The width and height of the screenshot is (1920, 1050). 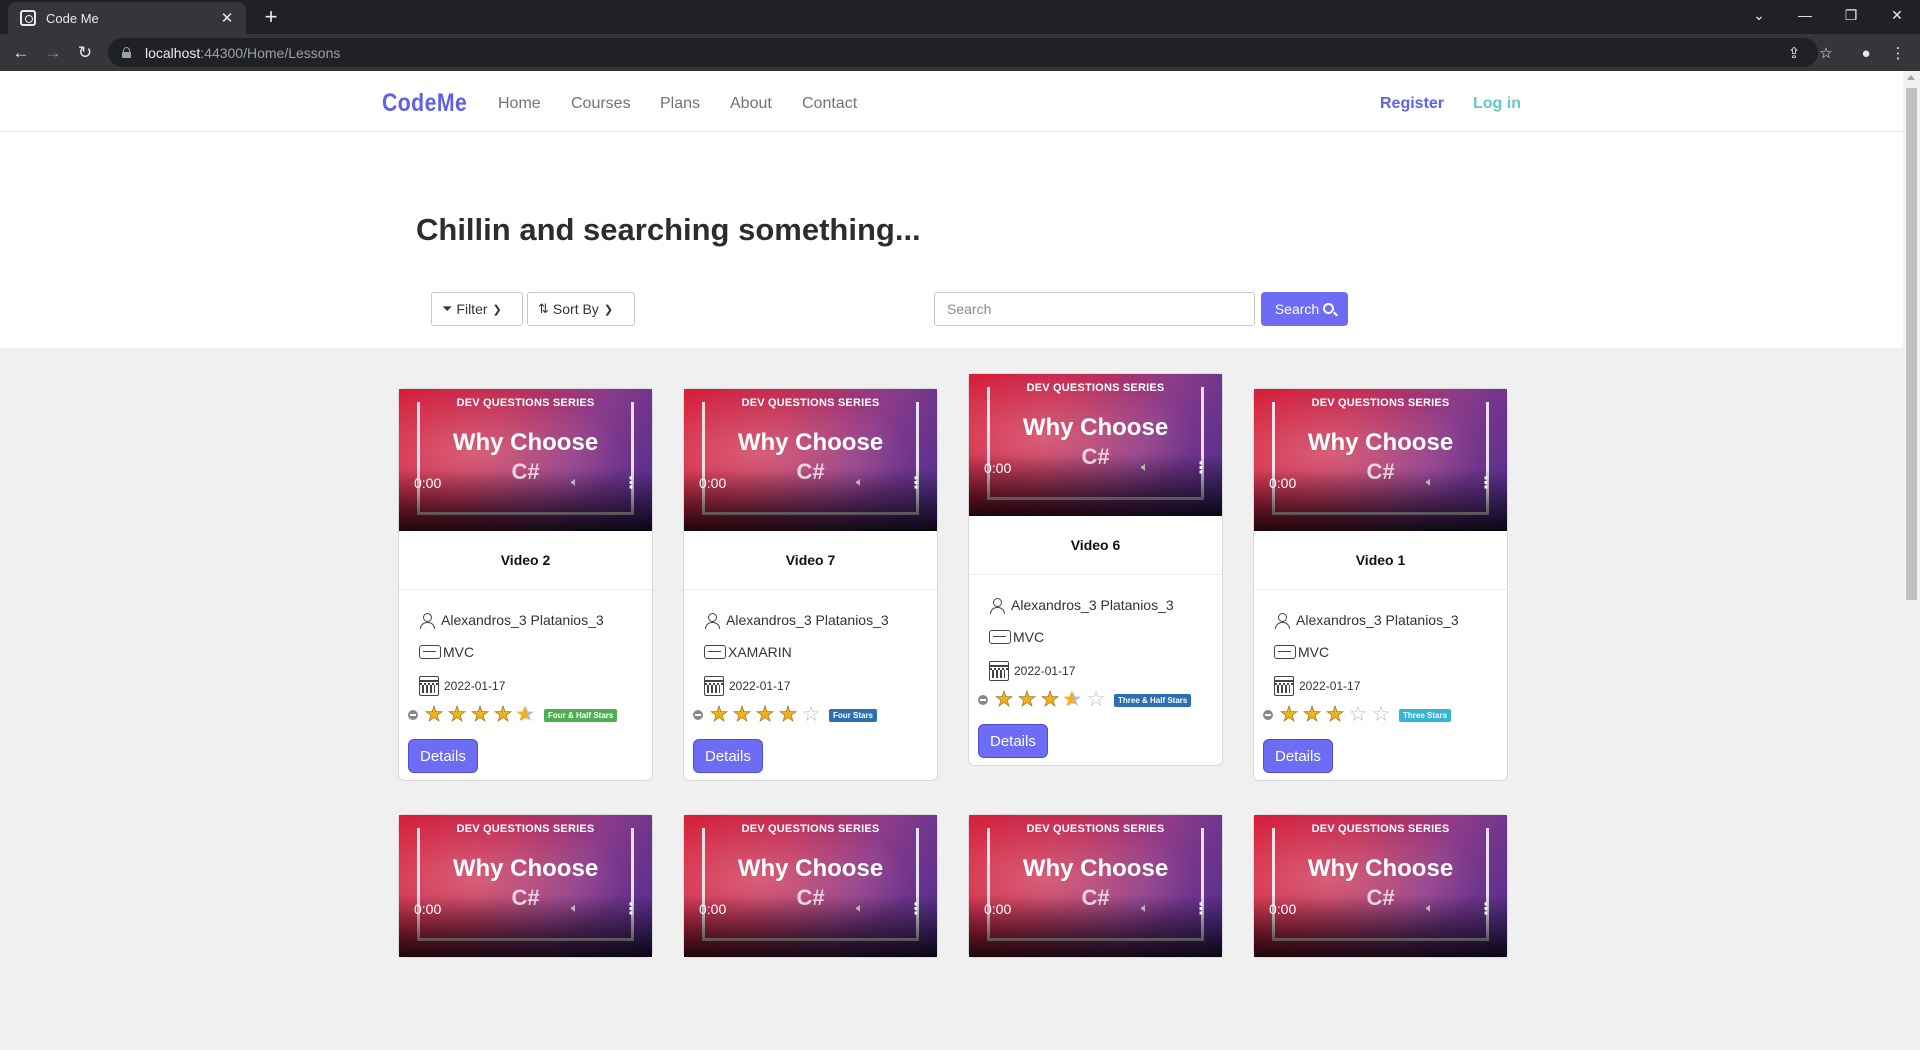 I want to click on star-rating: ★★★★★Four & Half Stars, so click(x=513, y=715).